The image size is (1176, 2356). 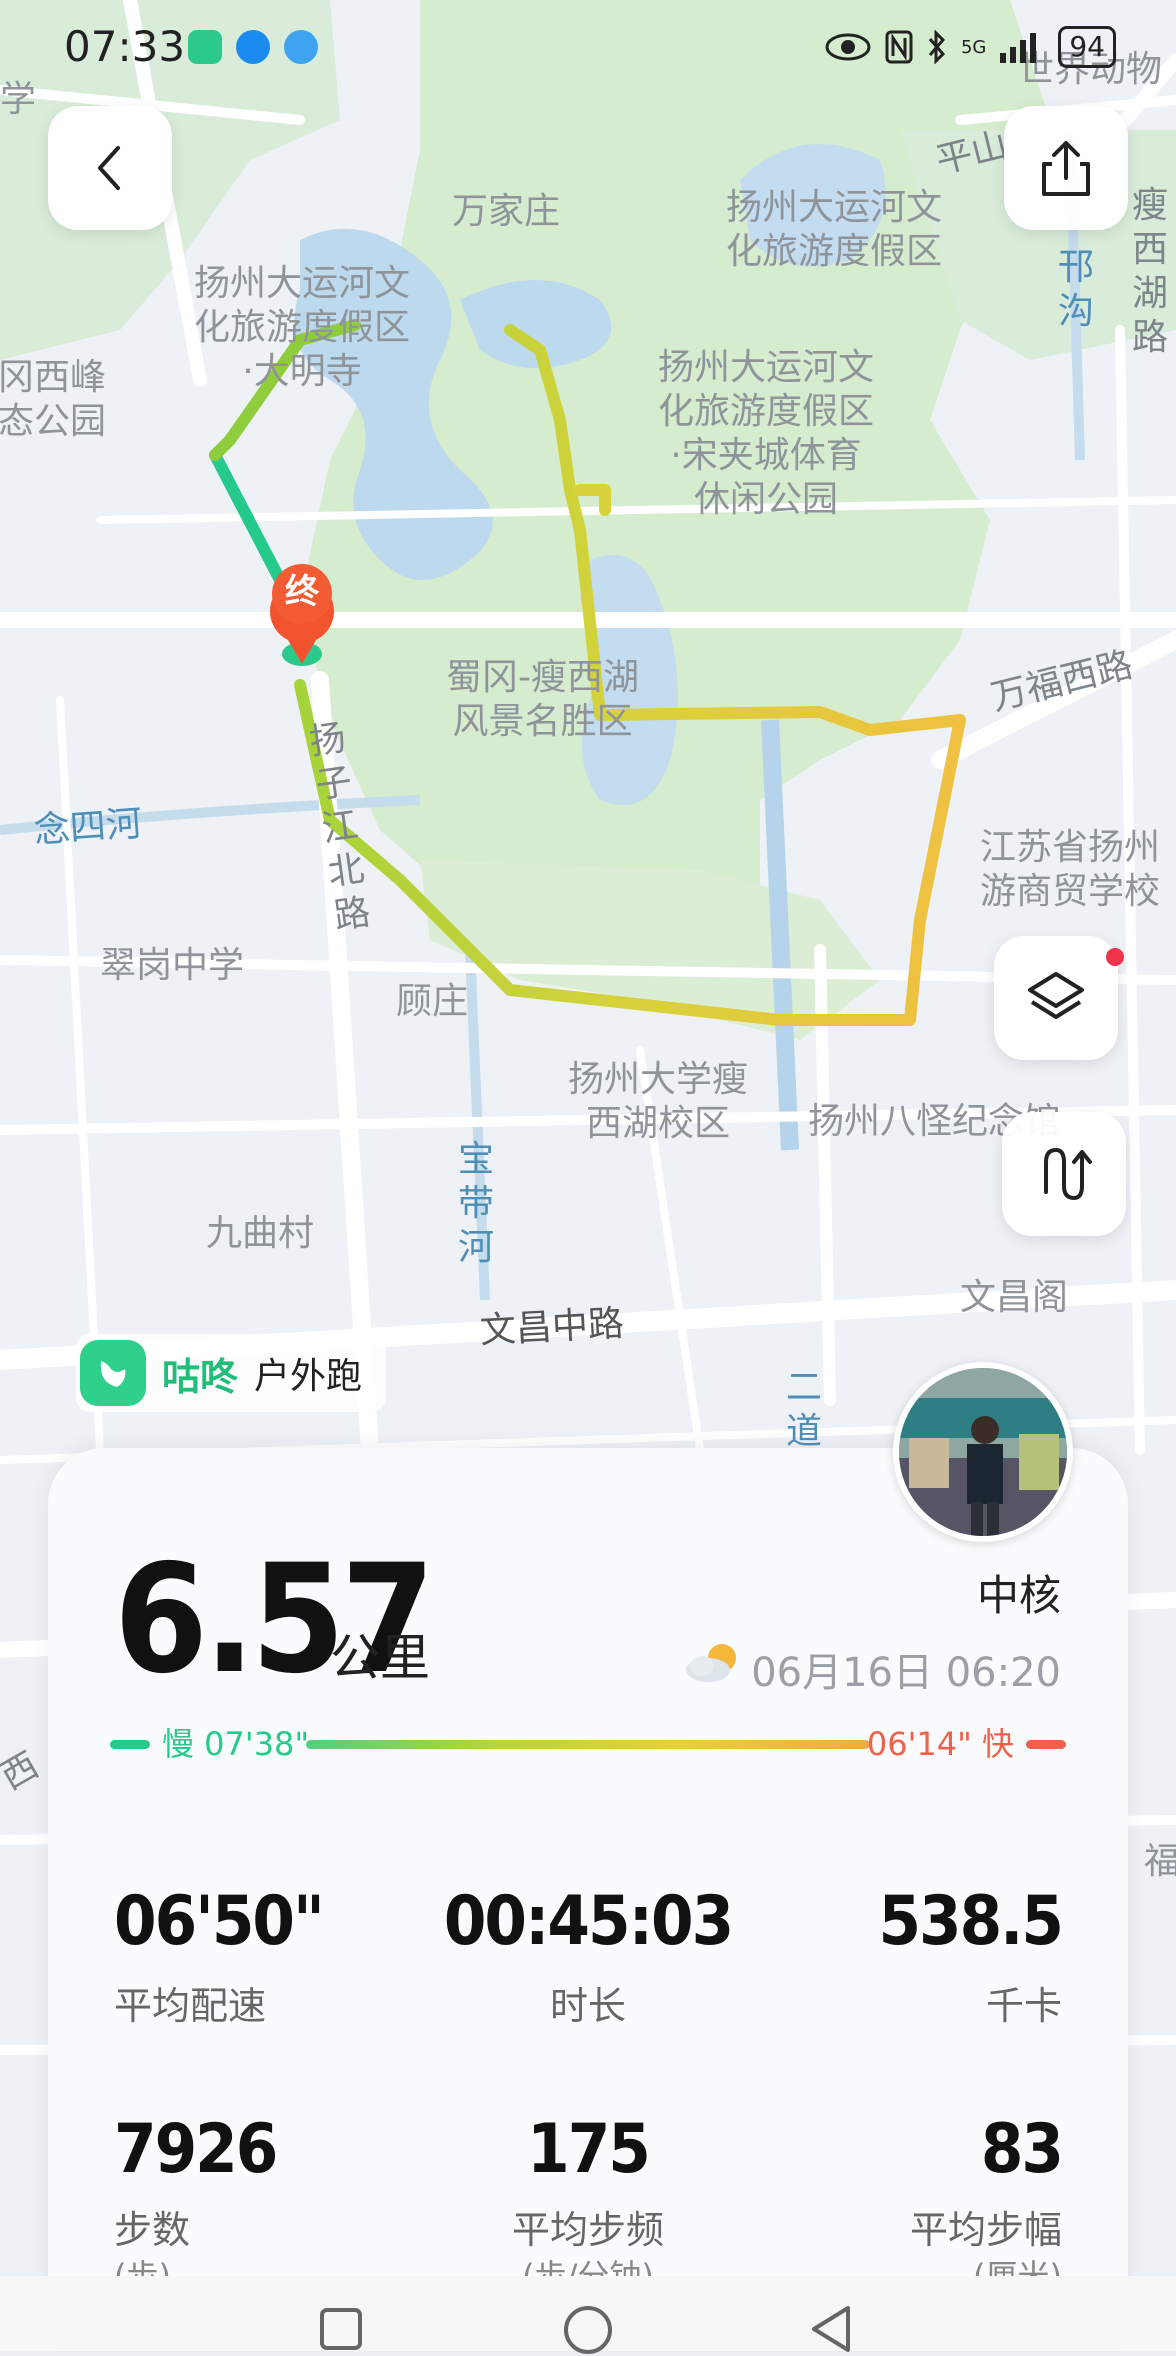 I want to click on map-label: 瘦 西 湖 路, so click(x=1150, y=271).